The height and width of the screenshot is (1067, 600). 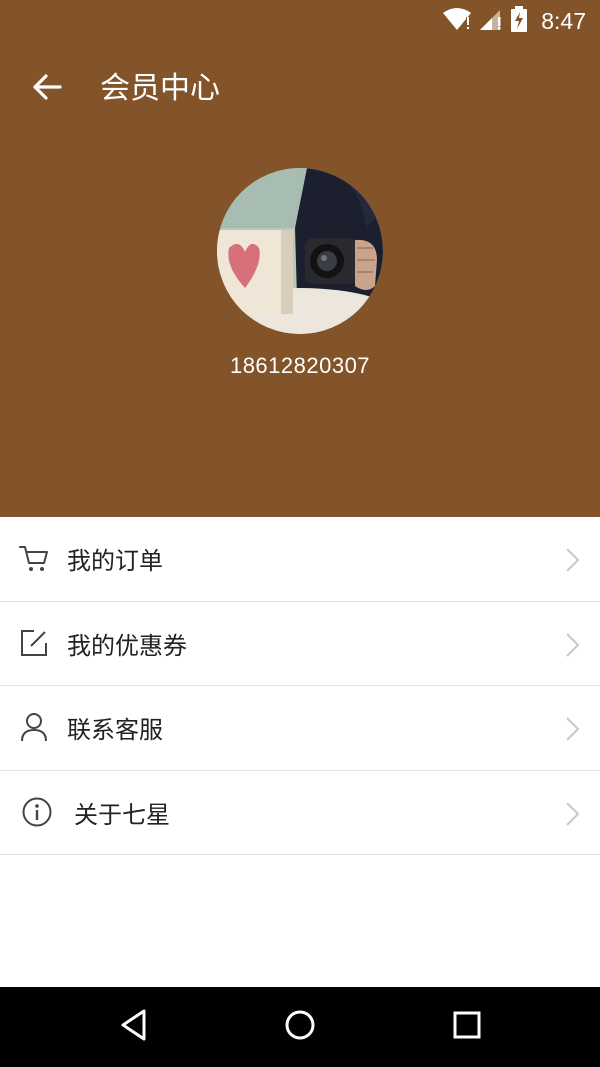 I want to click on menu-item-customer-service: 联系客服, so click(x=300, y=728).